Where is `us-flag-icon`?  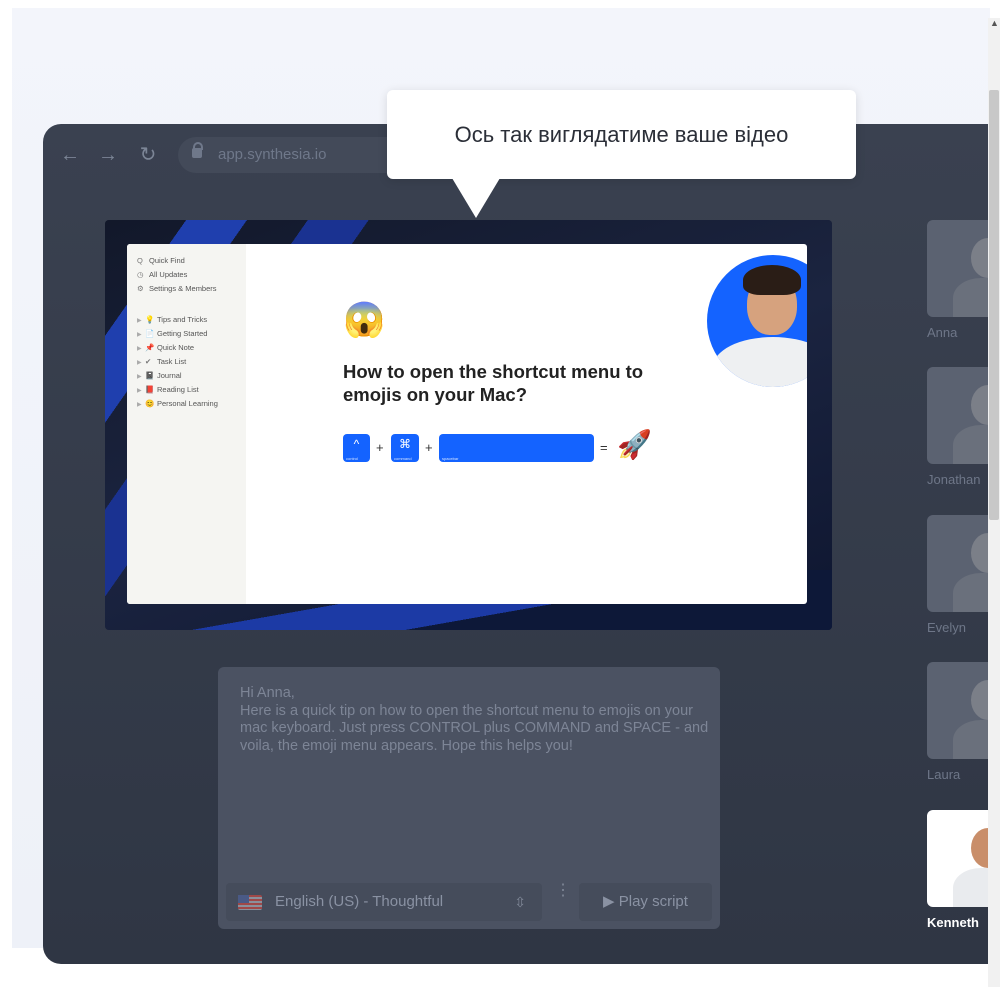
us-flag-icon is located at coordinates (250, 902).